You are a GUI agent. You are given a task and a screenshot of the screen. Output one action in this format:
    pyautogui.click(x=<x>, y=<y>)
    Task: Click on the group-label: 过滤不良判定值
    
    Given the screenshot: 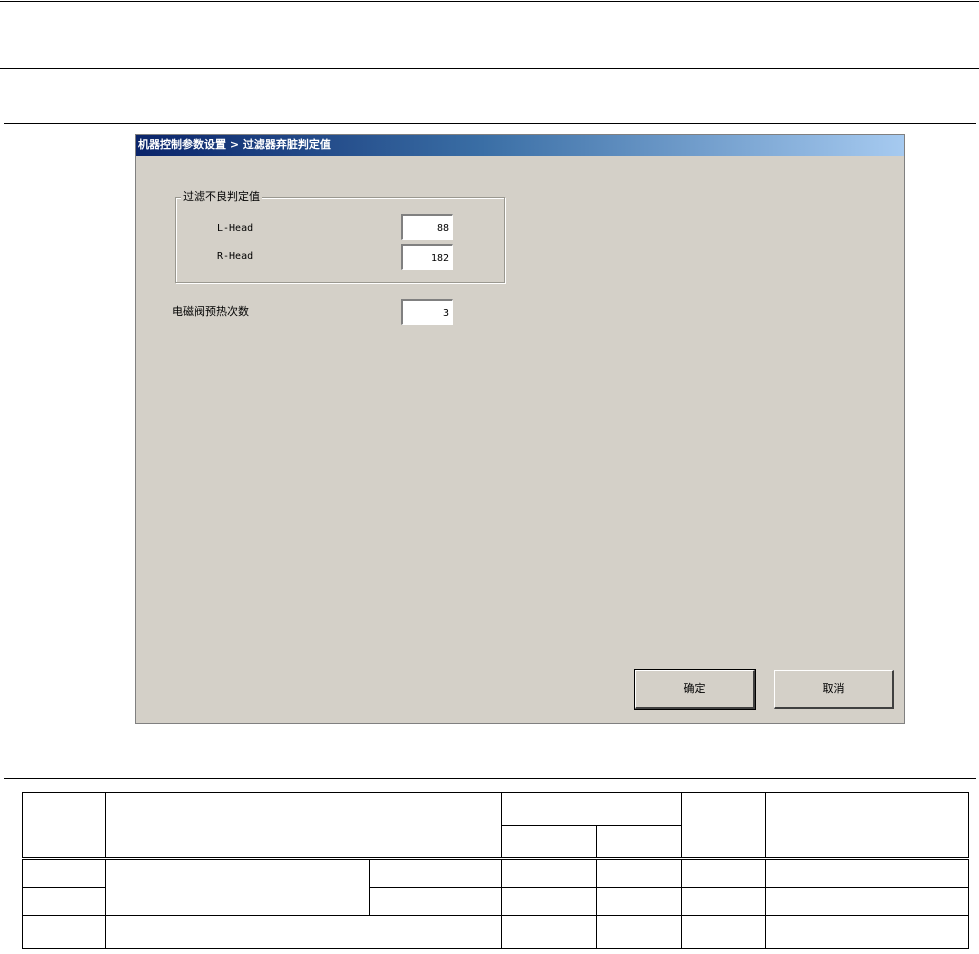 What is the action you would take?
    pyautogui.click(x=221, y=197)
    